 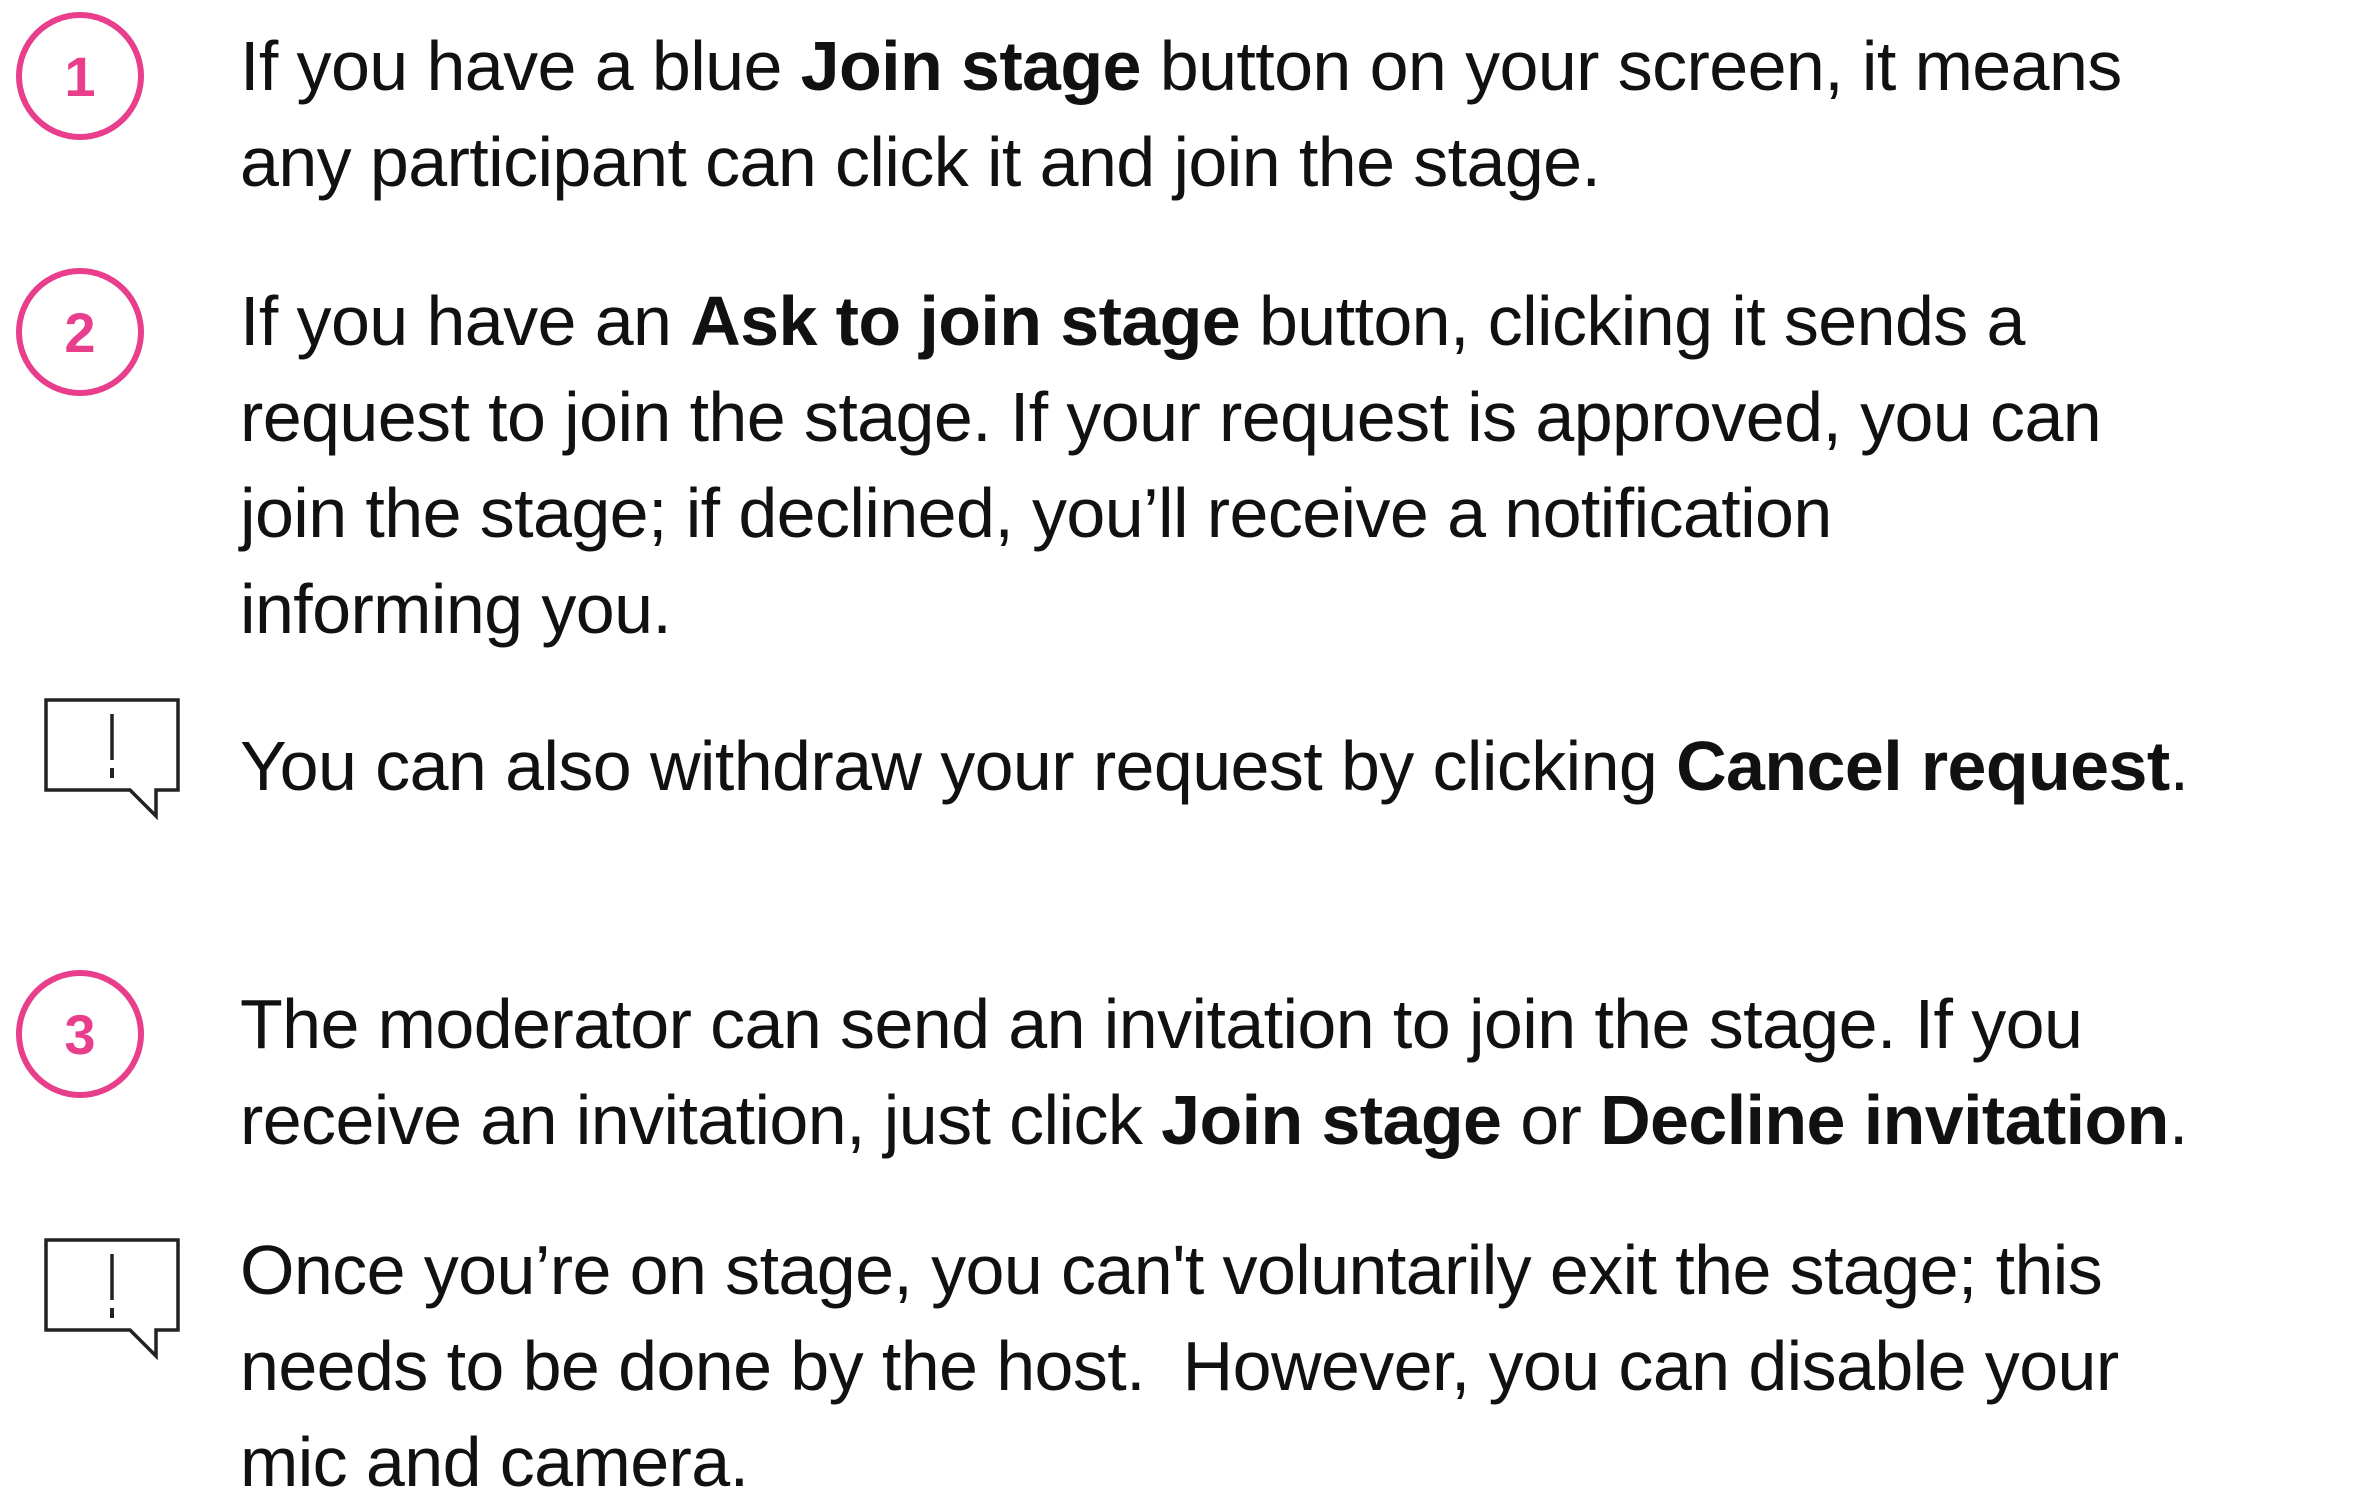 I want to click on text-run: button on your screen, it means, so click(x=1631, y=66).